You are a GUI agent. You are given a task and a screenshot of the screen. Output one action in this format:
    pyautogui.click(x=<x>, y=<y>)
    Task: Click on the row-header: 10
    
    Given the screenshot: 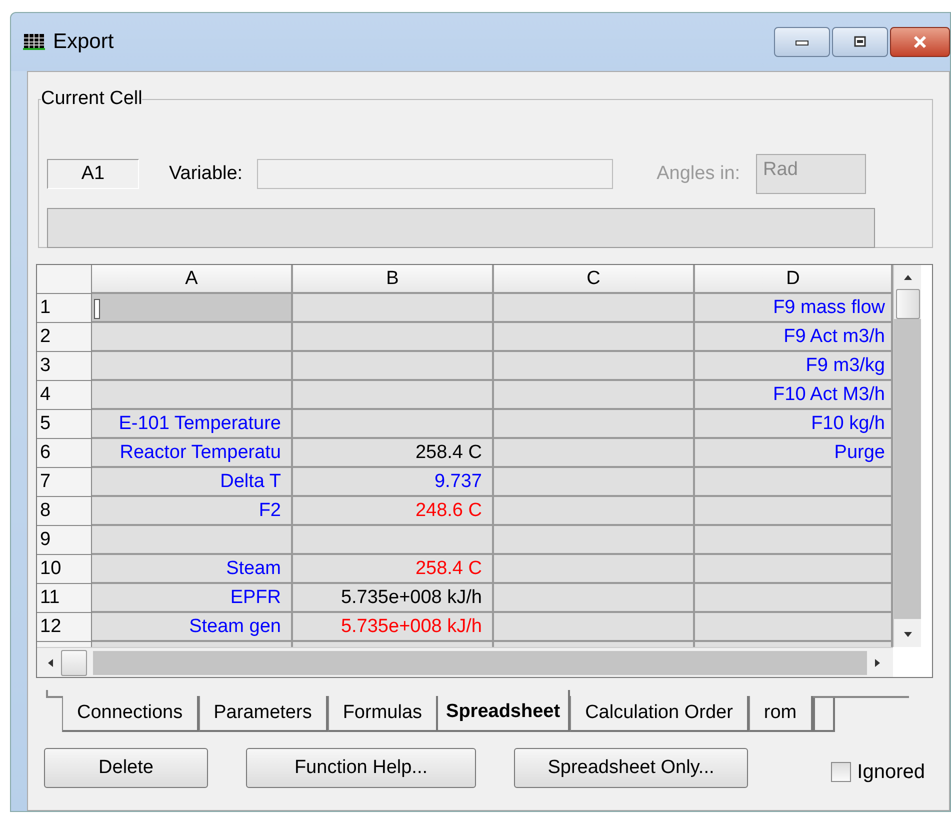 What is the action you would take?
    pyautogui.click(x=64, y=569)
    